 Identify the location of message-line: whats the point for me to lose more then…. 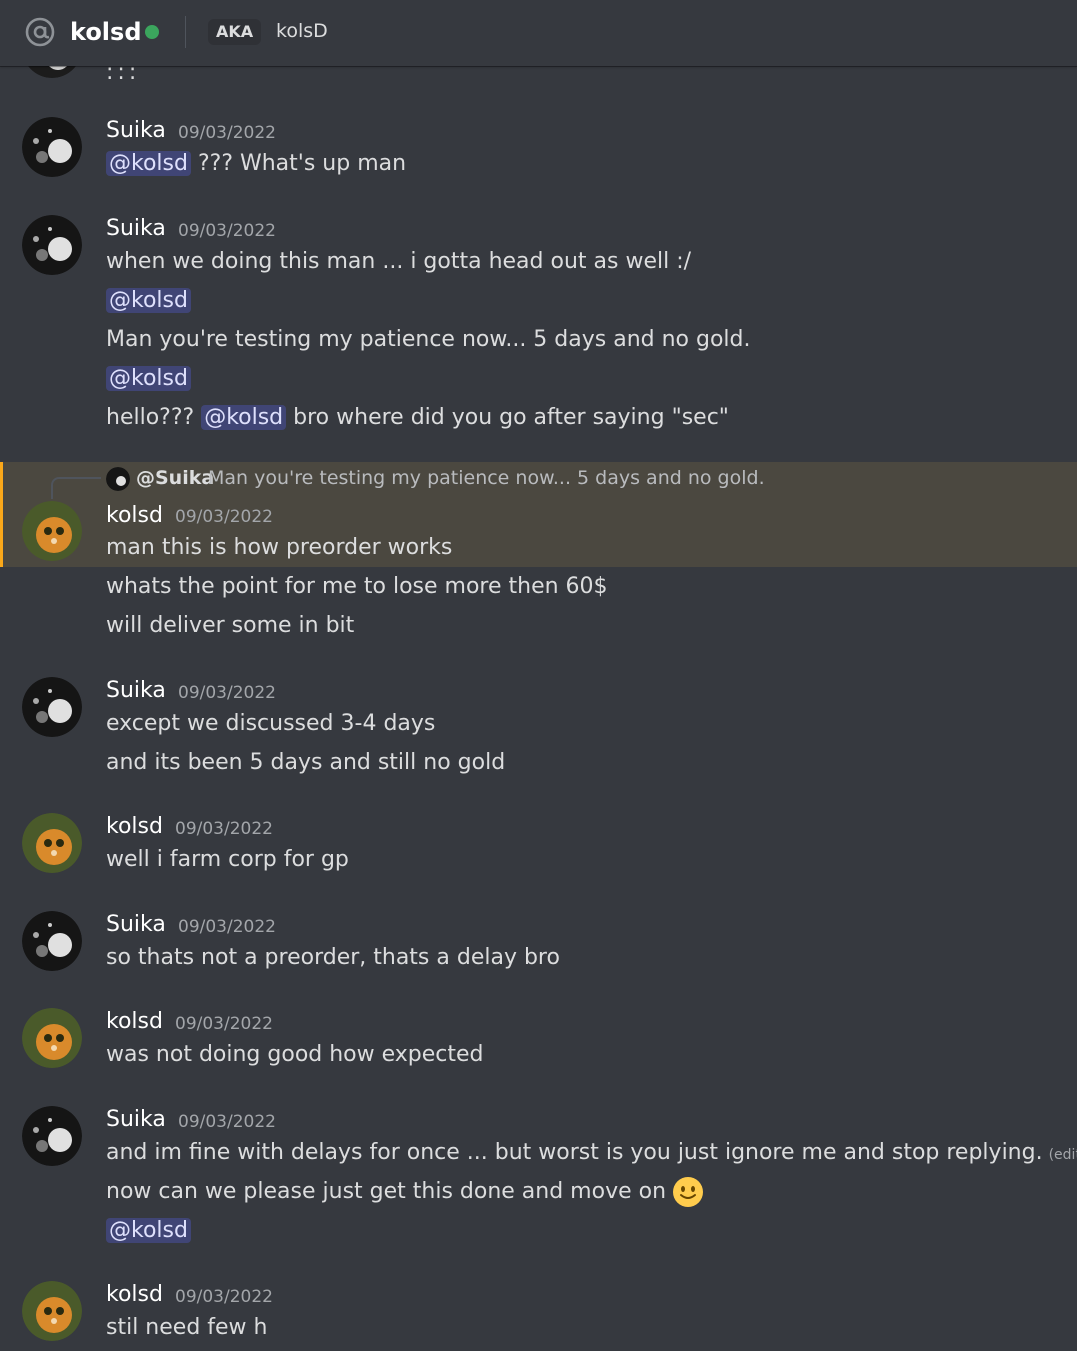
(357, 586).